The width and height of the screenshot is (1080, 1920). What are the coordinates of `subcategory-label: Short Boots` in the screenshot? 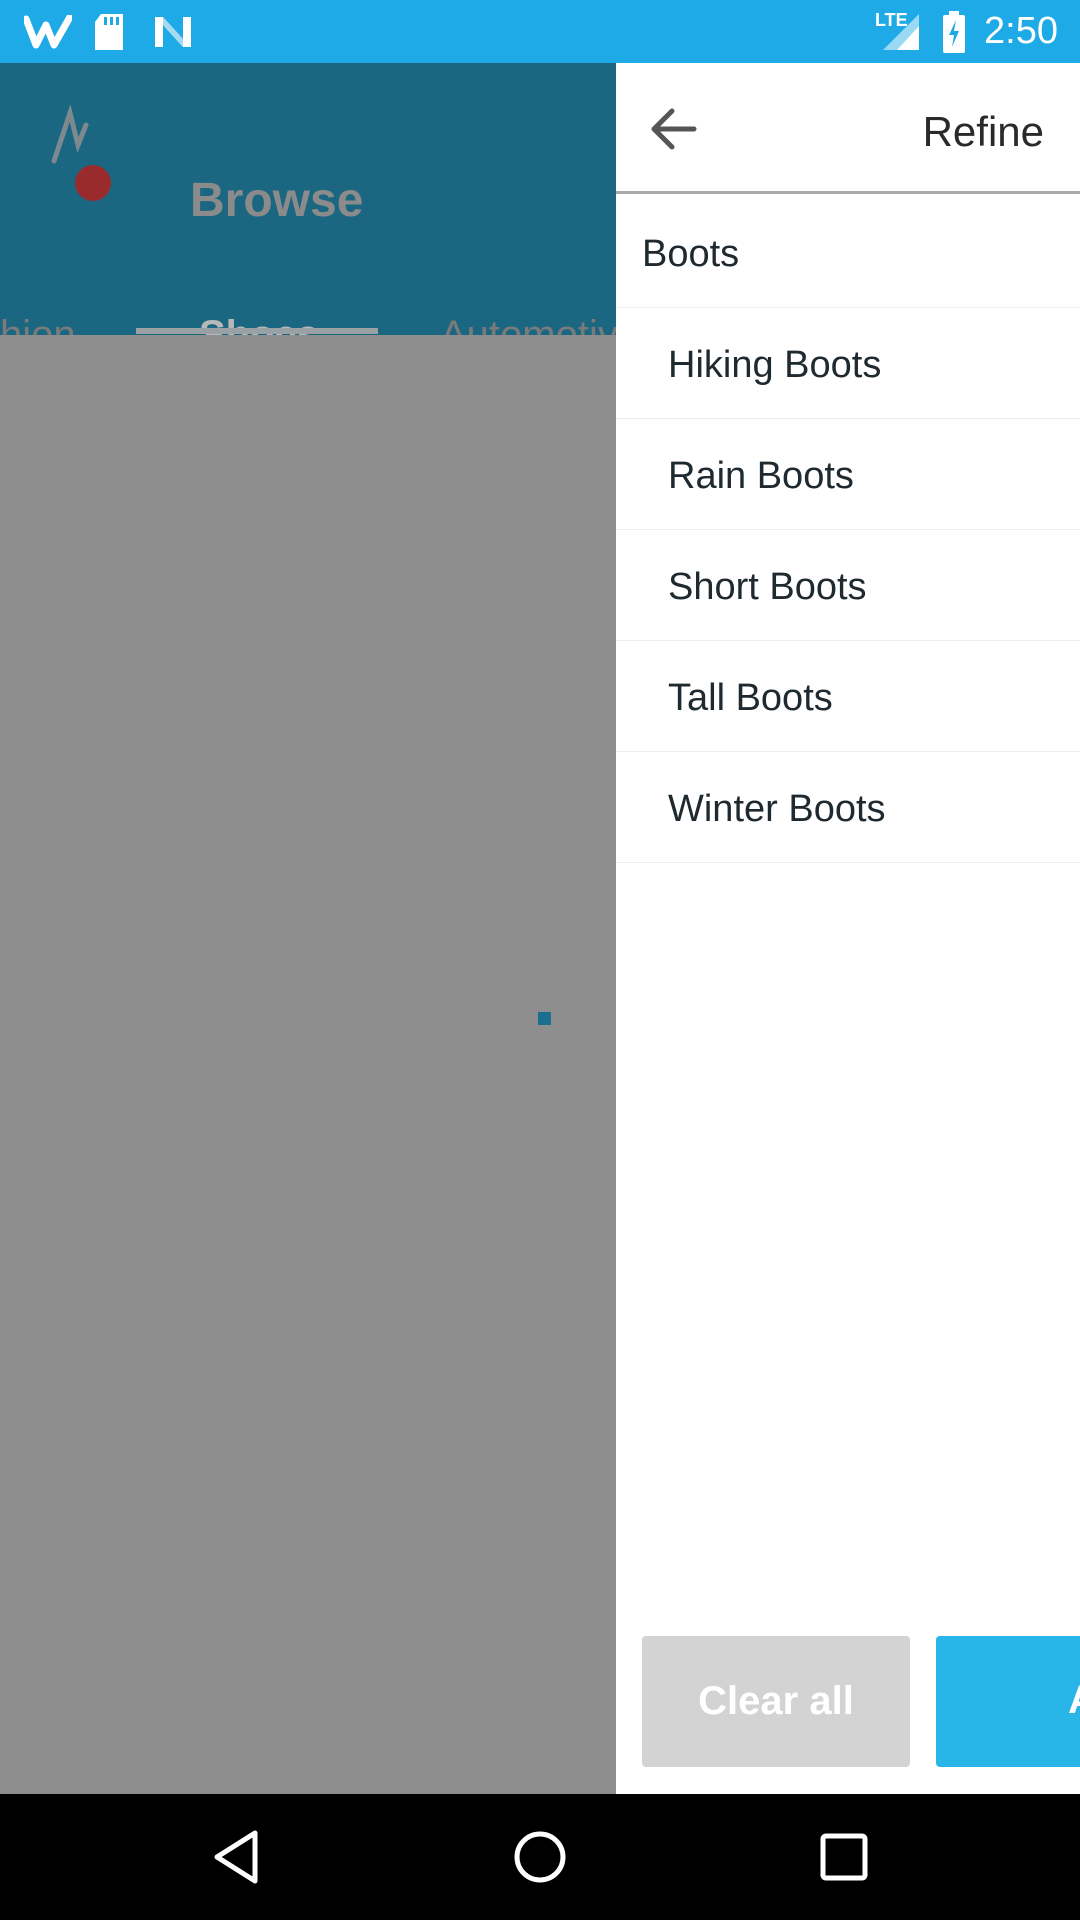 It's located at (767, 587).